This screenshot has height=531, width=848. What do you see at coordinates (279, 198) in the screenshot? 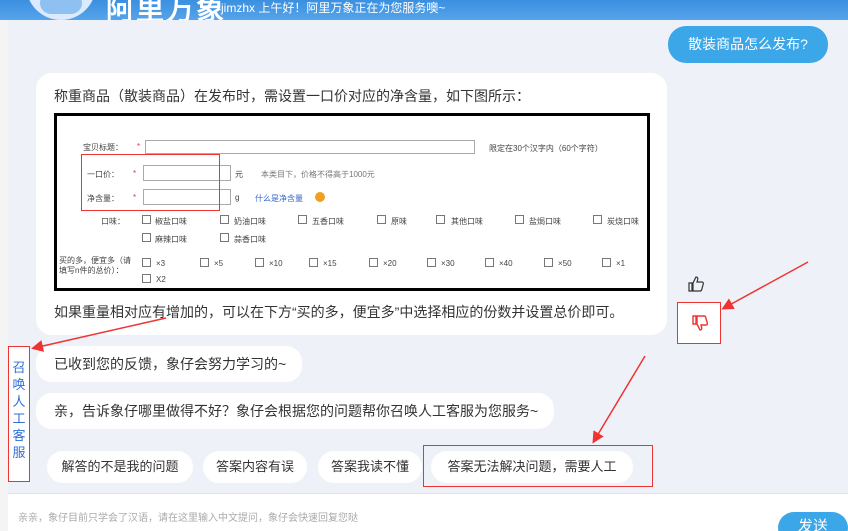
I see `fig-net-link: 什么是净含量` at bounding box center [279, 198].